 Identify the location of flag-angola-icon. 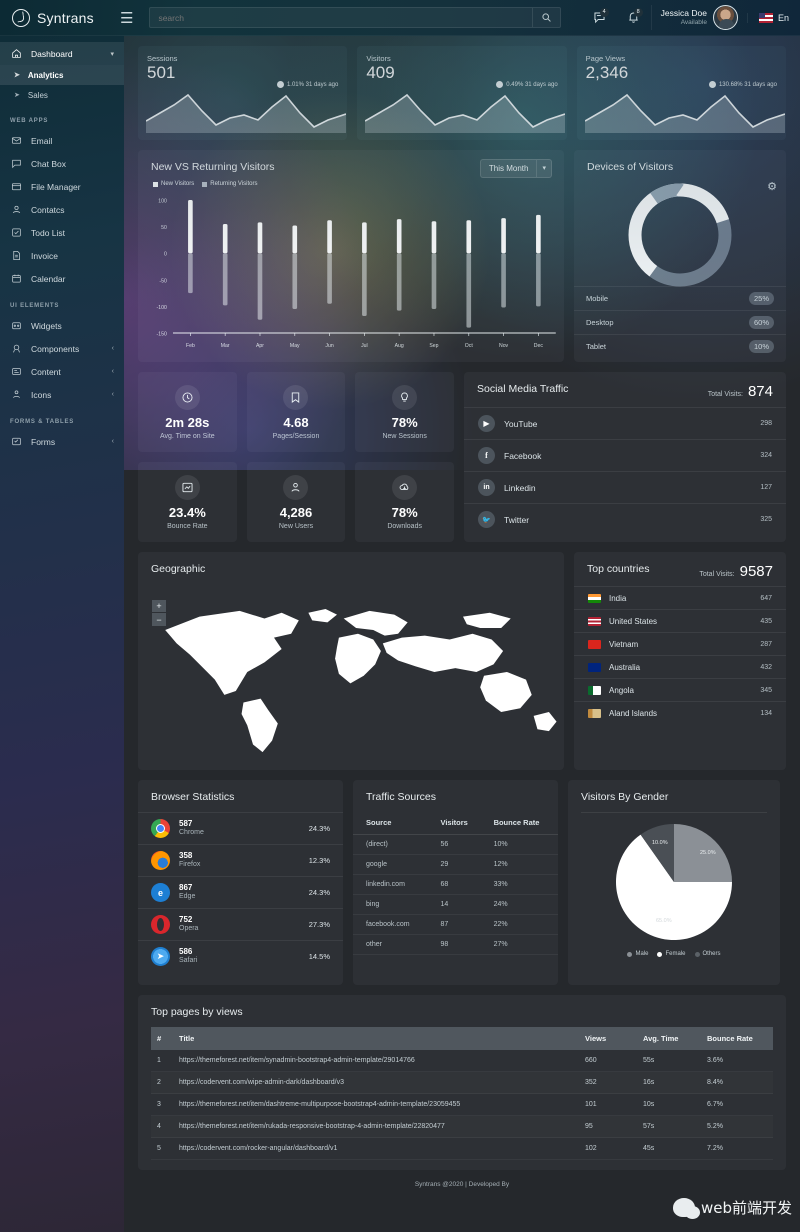
(594, 690).